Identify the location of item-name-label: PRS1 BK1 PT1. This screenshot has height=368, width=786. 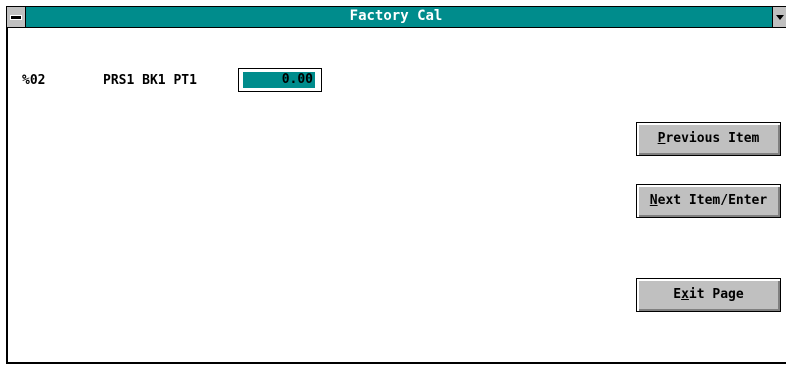
(150, 80).